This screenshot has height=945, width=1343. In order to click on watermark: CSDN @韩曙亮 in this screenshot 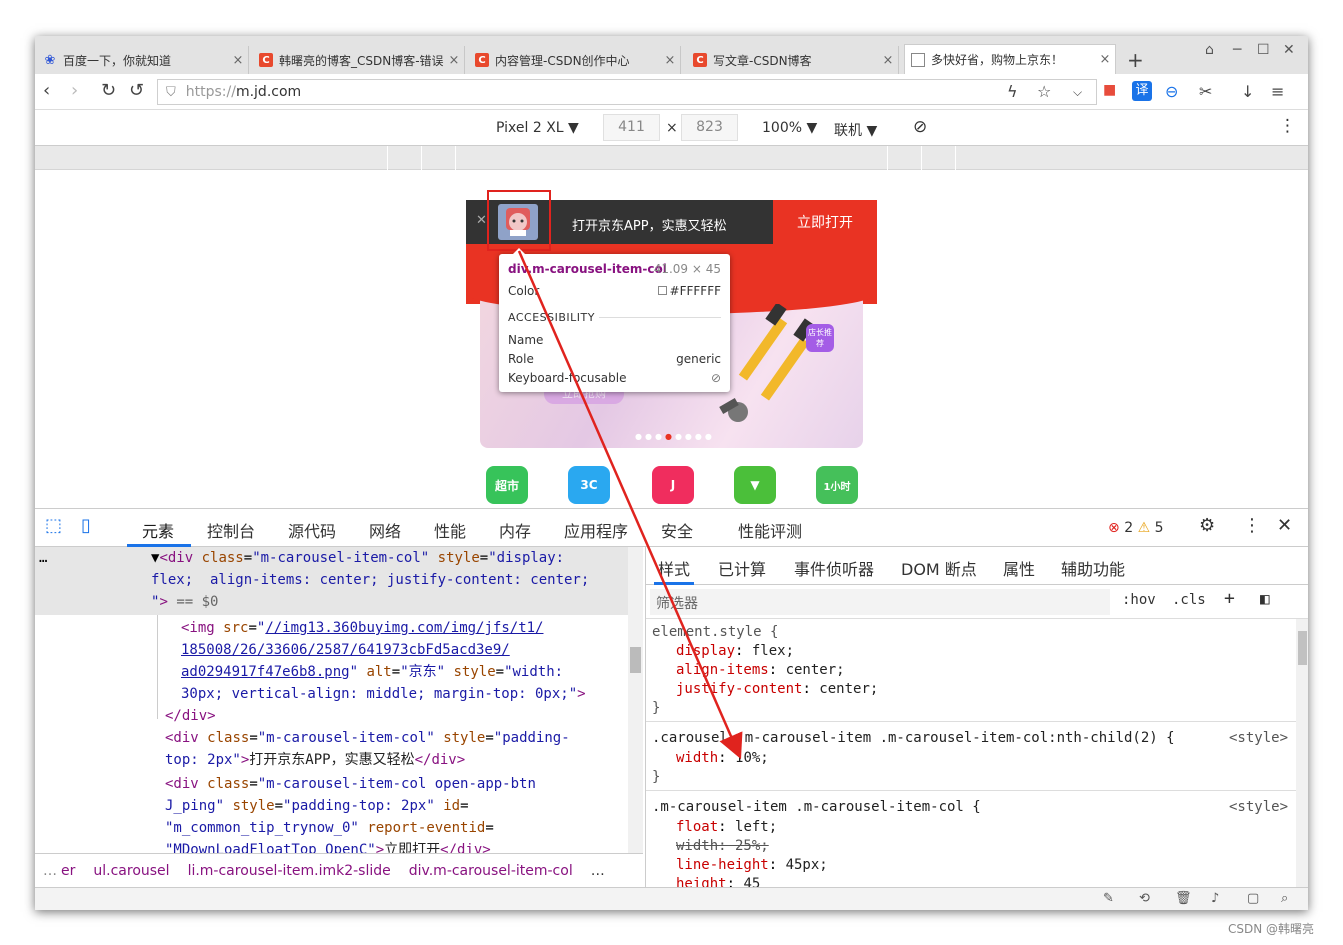, I will do `click(1271, 929)`.